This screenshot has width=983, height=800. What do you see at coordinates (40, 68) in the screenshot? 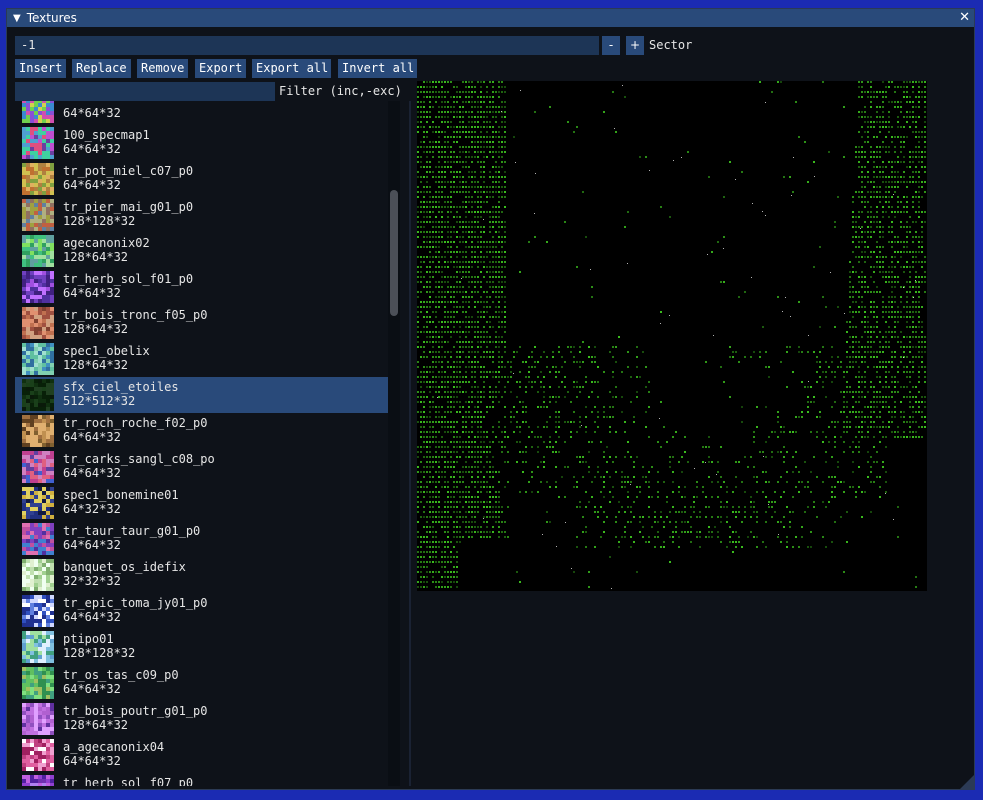
I see `insert-button: Insert` at bounding box center [40, 68].